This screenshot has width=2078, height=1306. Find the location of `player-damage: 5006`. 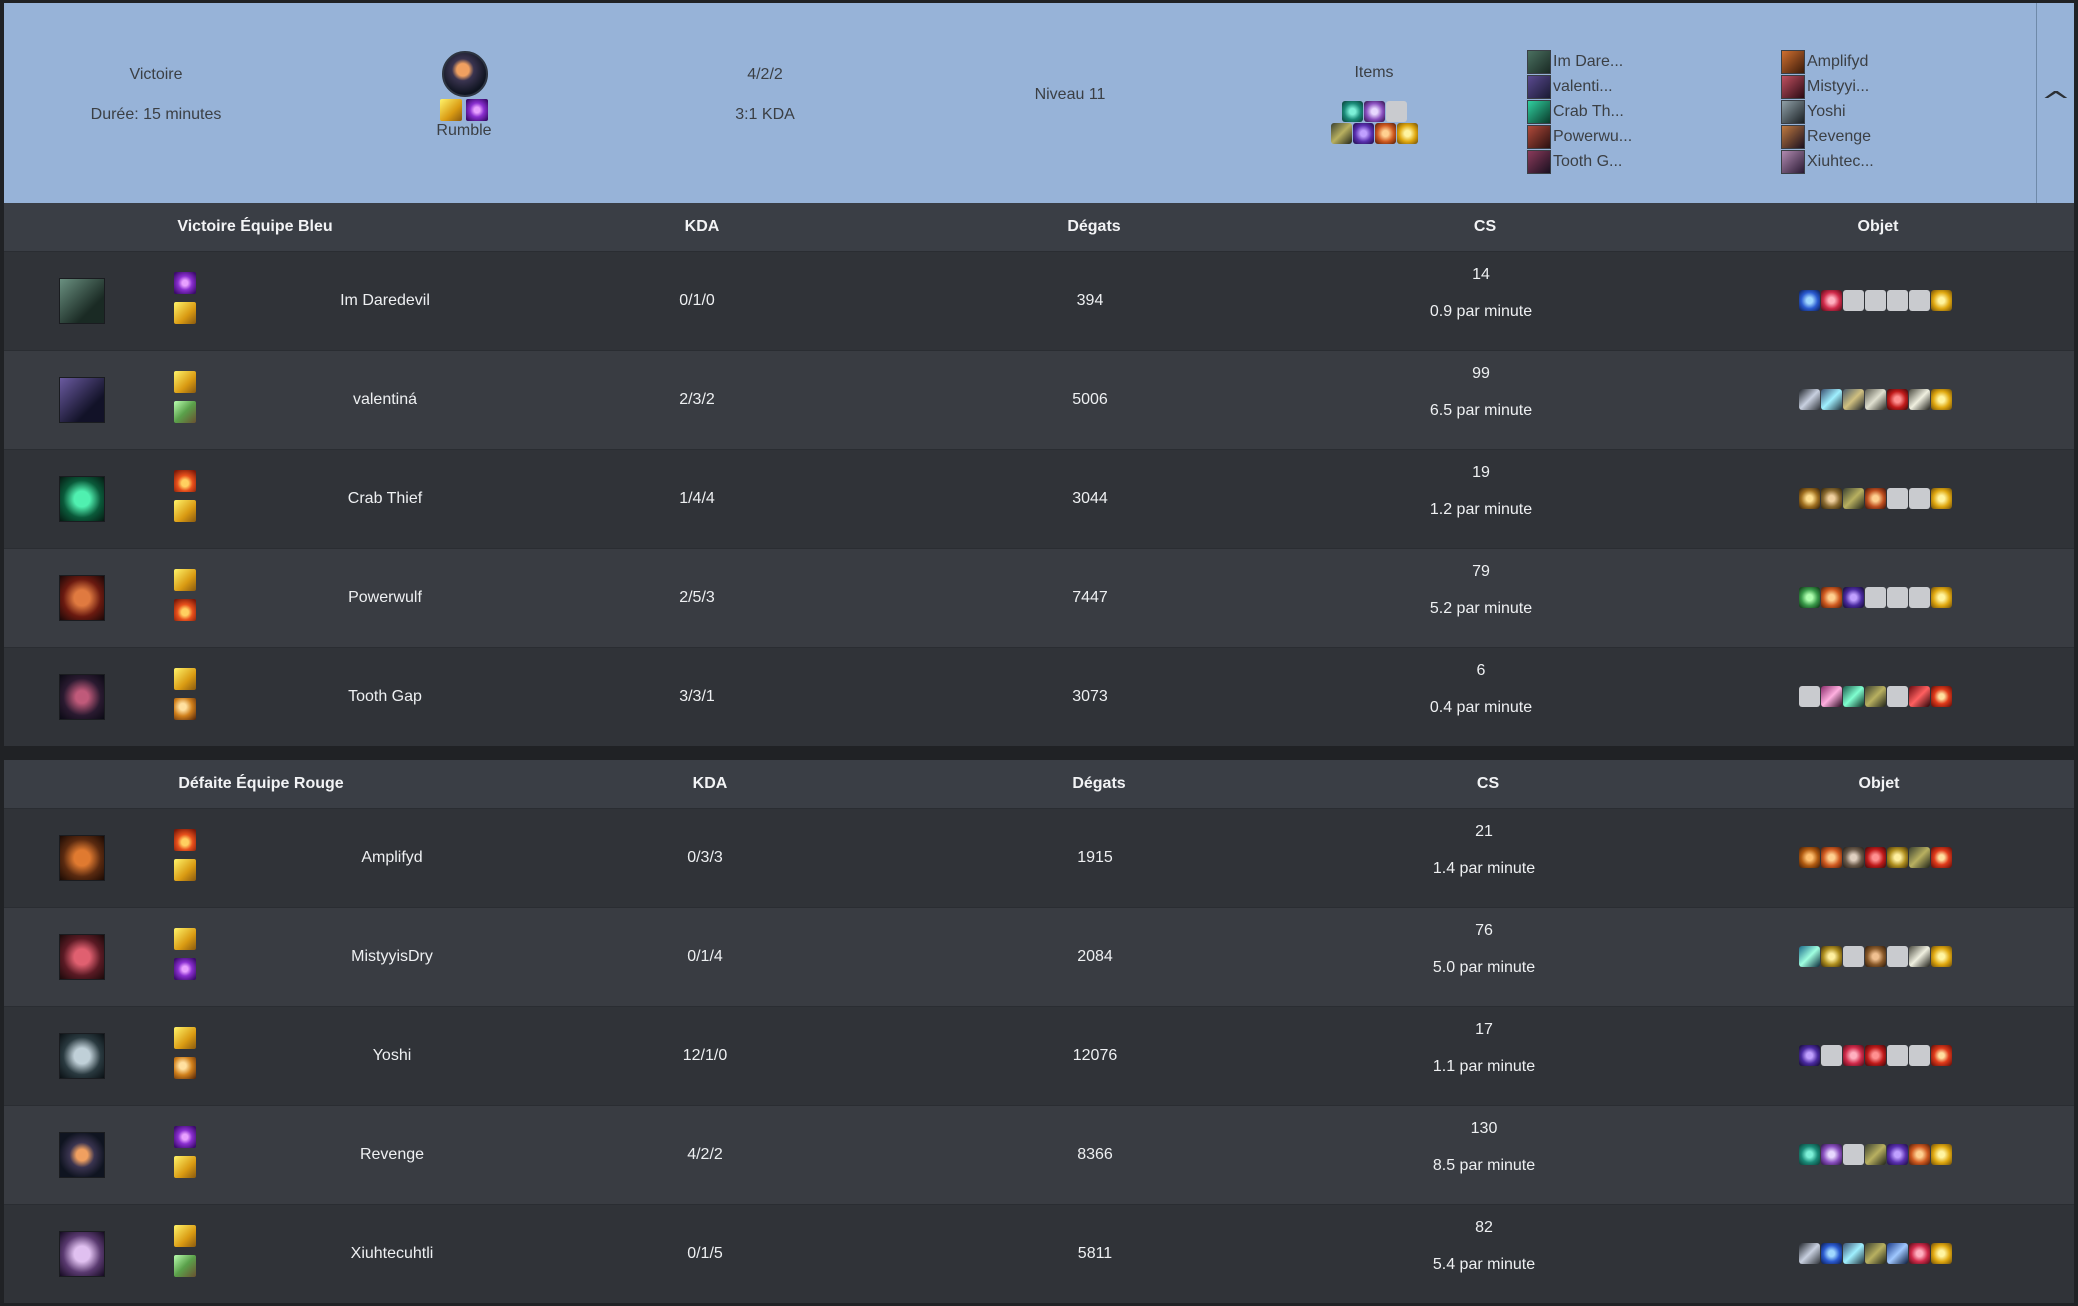

player-damage: 5006 is located at coordinates (1090, 399).